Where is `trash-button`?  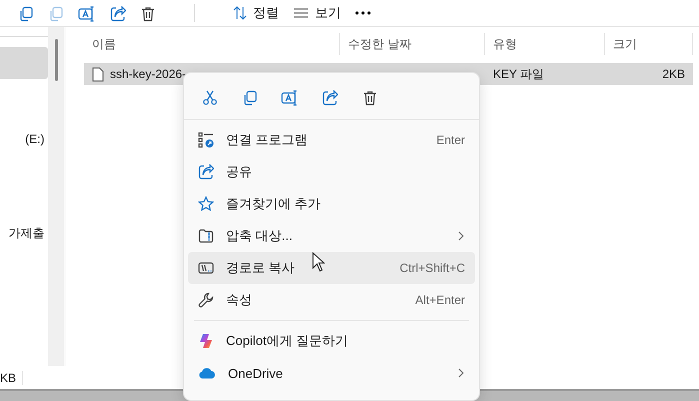 trash-button is located at coordinates (148, 14).